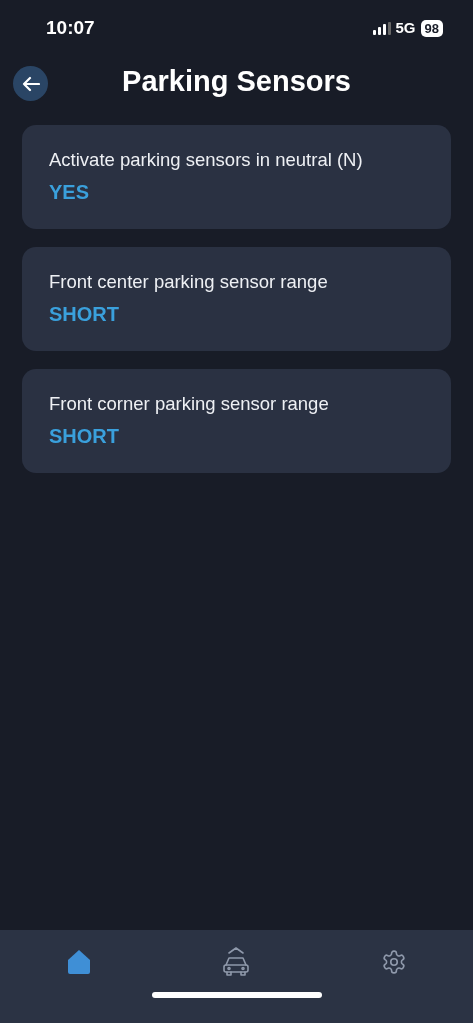 The width and height of the screenshot is (473, 1023). What do you see at coordinates (236, 299) in the screenshot?
I see `setting-card: Front center parking sensor range SHORT` at bounding box center [236, 299].